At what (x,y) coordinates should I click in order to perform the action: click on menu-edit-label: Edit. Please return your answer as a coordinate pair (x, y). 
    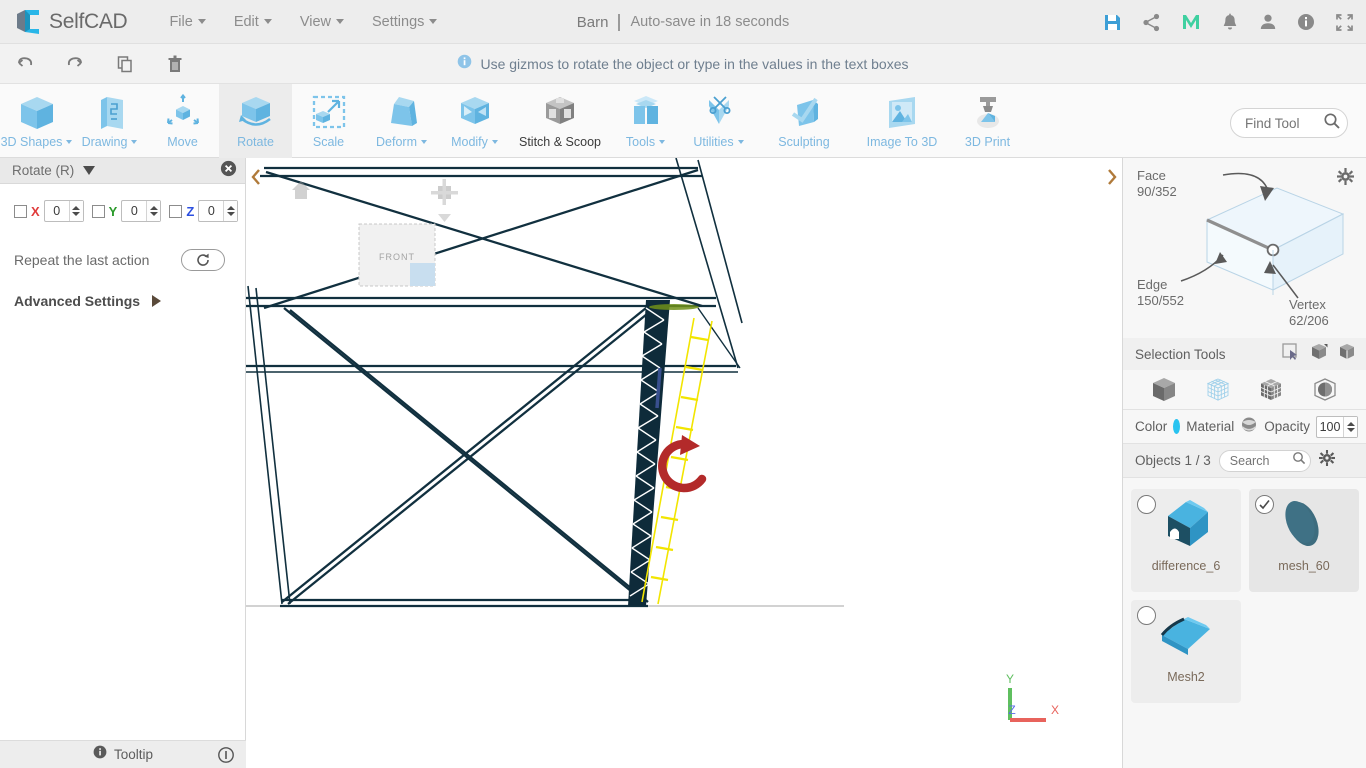
    Looking at the image, I should click on (246, 21).